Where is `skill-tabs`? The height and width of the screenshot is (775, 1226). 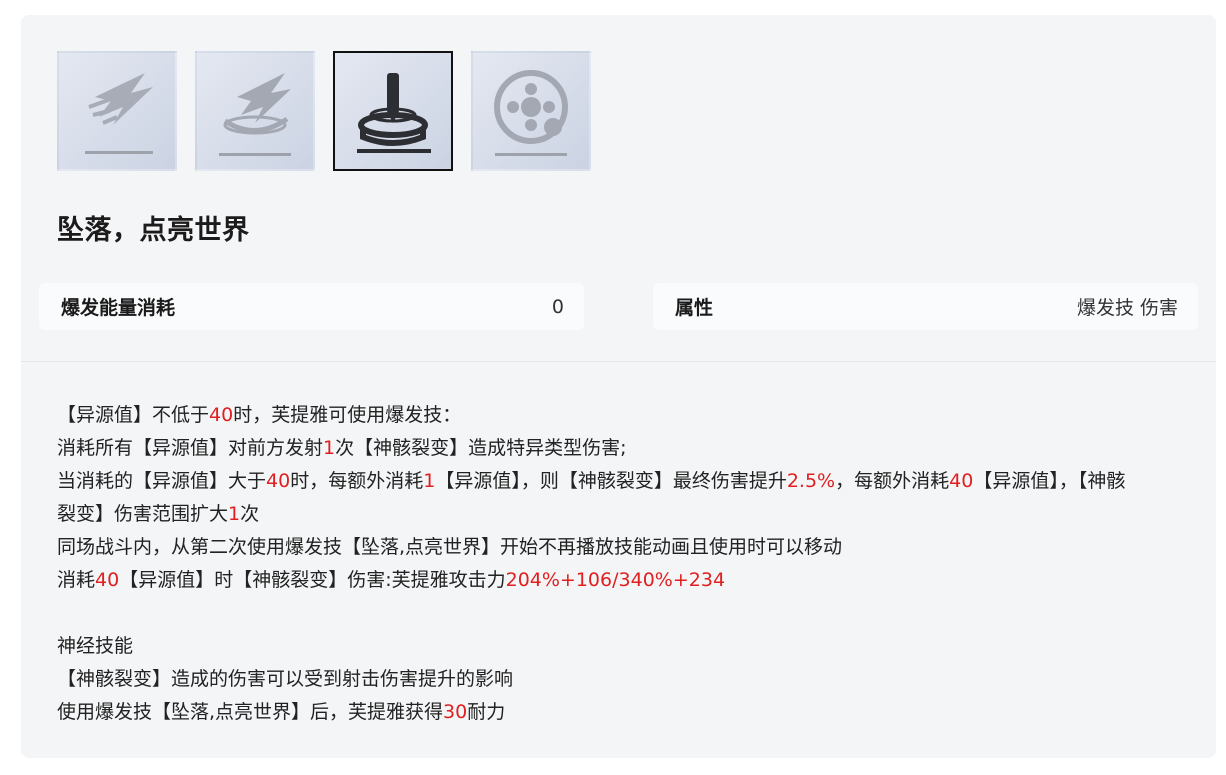 skill-tabs is located at coordinates (324, 111).